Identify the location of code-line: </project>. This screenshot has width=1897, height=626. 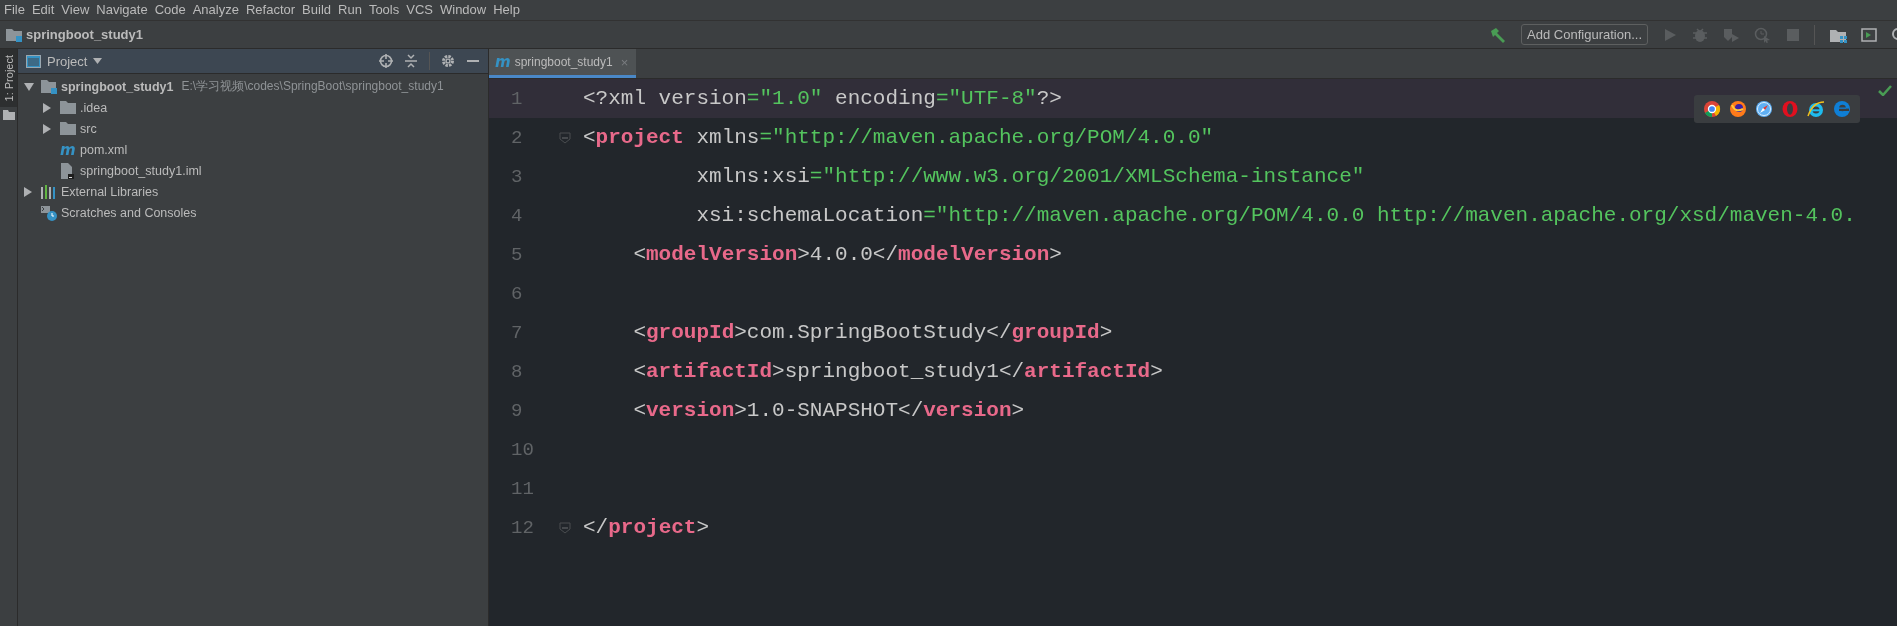
(646, 527).